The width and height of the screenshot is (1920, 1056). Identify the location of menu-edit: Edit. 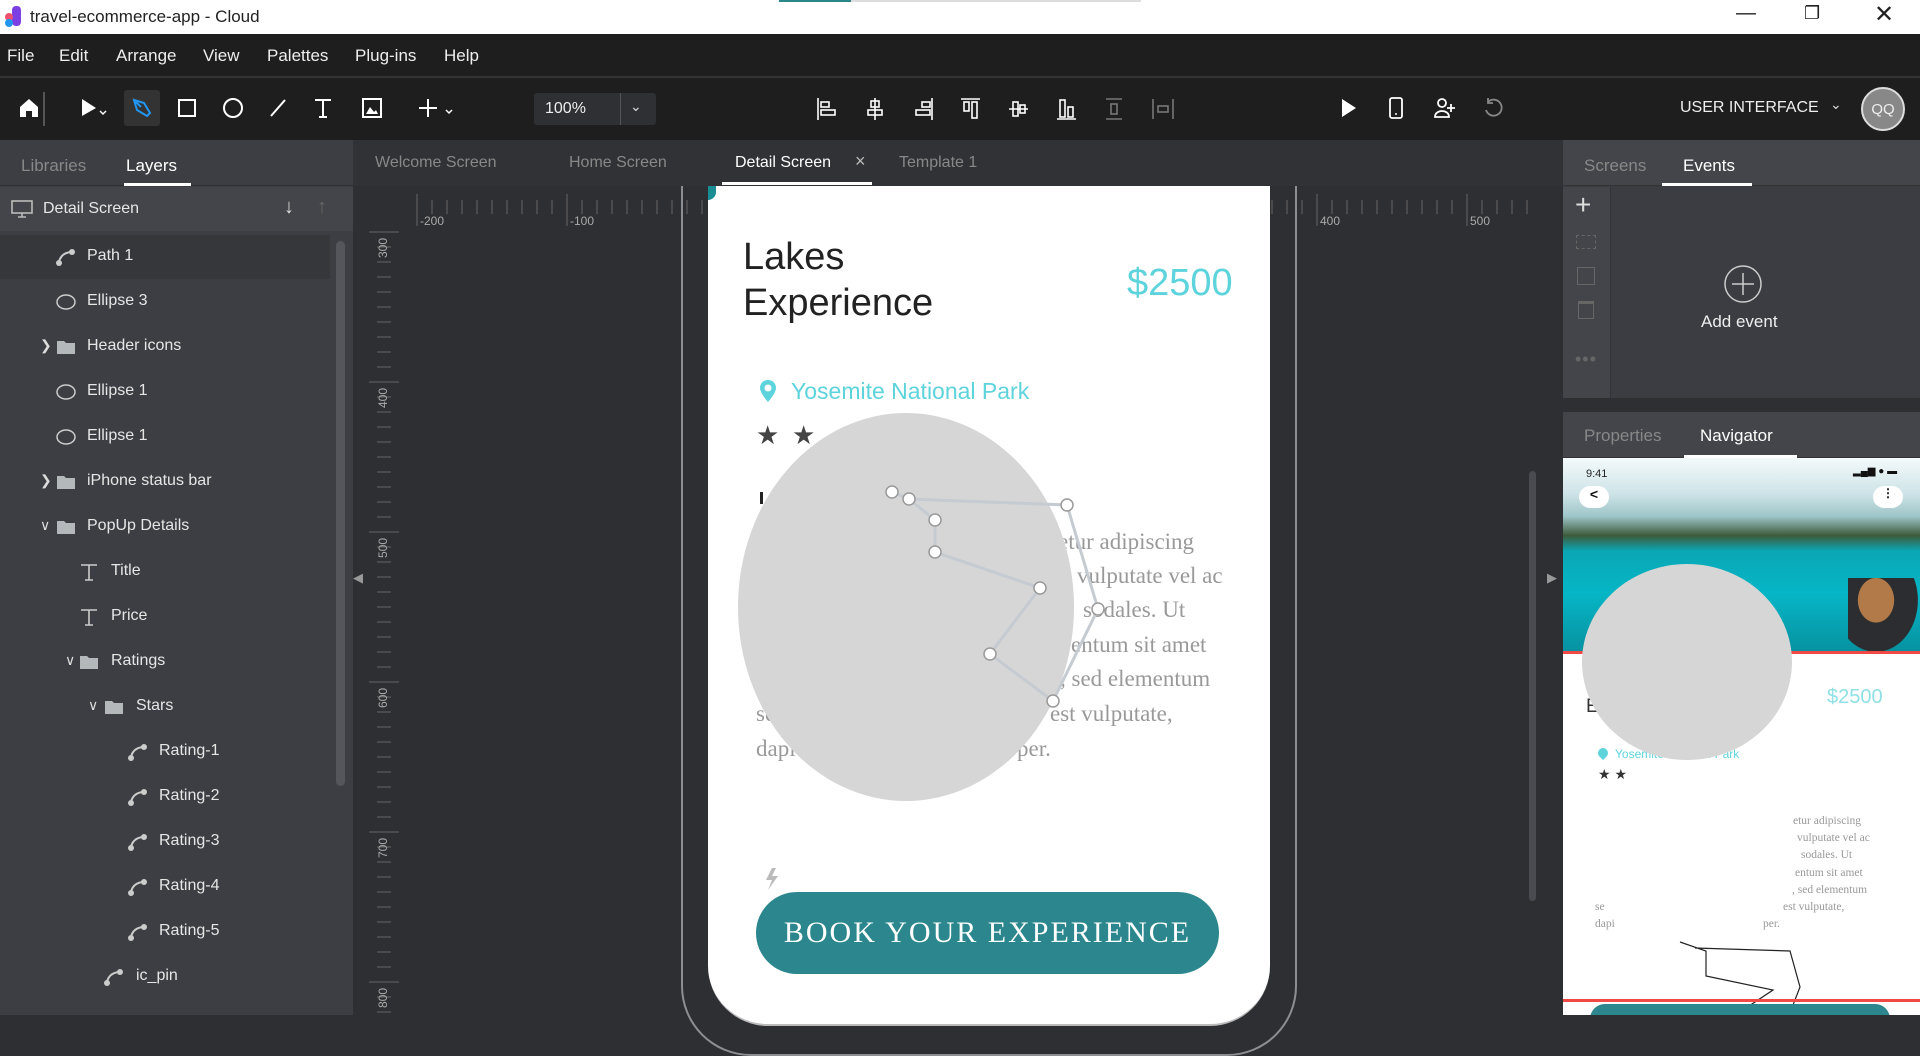
(73, 56).